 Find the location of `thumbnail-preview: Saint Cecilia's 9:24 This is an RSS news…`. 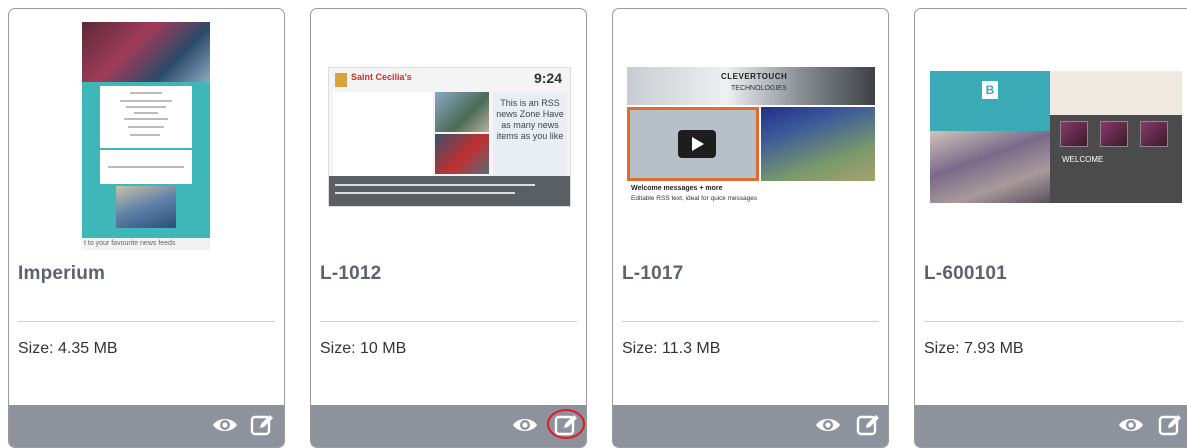

thumbnail-preview: Saint Cecilia's 9:24 This is an RSS news… is located at coordinates (449, 137).